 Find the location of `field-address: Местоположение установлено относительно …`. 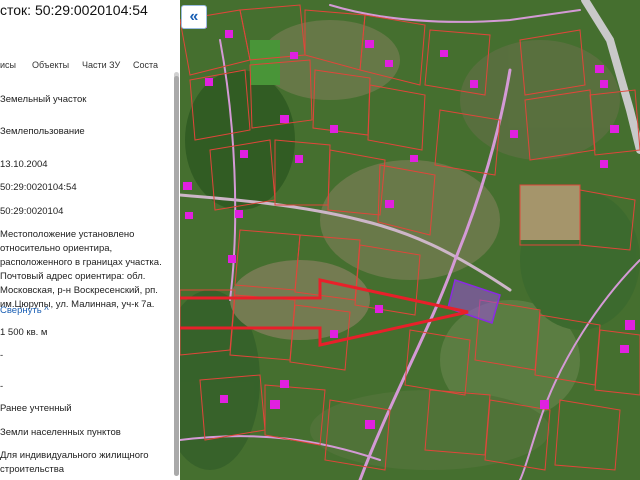

field-address: Местоположение установлено относительно … is located at coordinates (81, 269).